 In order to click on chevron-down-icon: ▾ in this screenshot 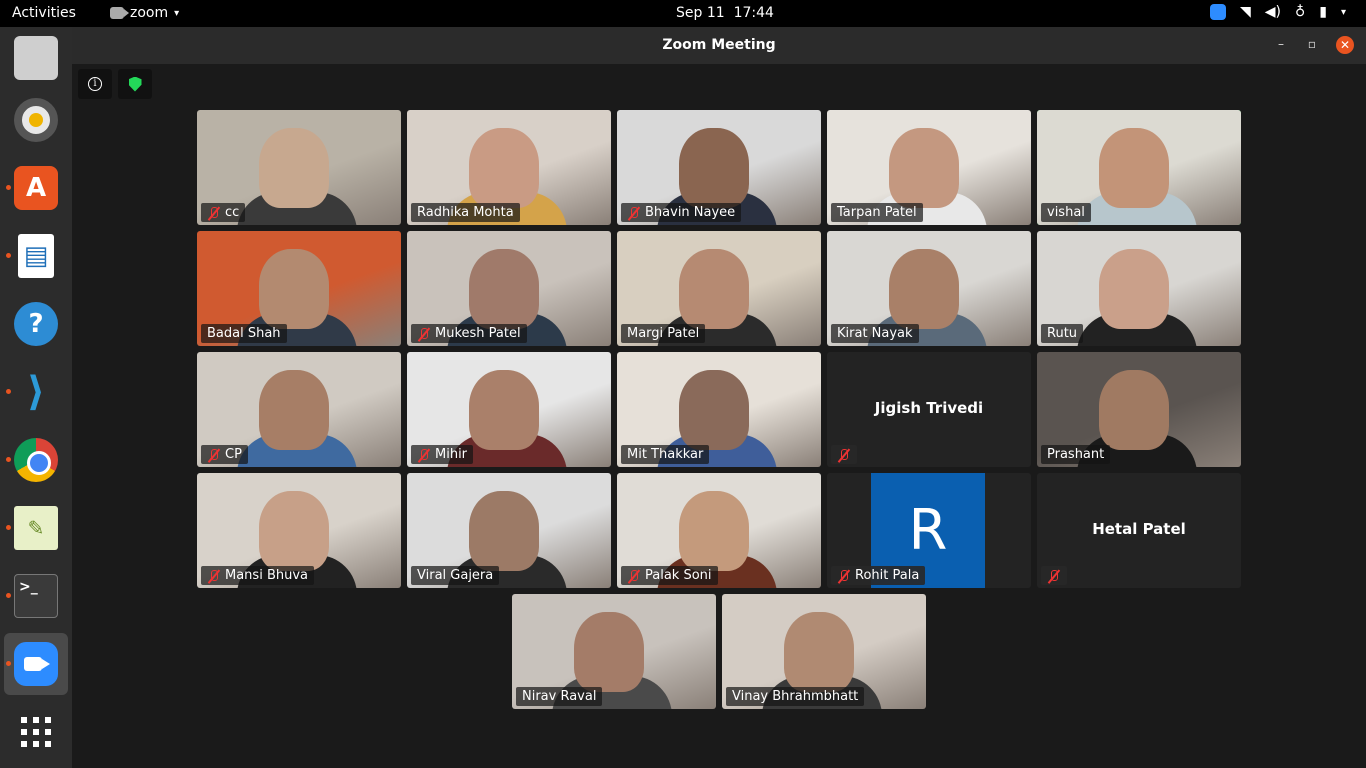, I will do `click(177, 13)`.